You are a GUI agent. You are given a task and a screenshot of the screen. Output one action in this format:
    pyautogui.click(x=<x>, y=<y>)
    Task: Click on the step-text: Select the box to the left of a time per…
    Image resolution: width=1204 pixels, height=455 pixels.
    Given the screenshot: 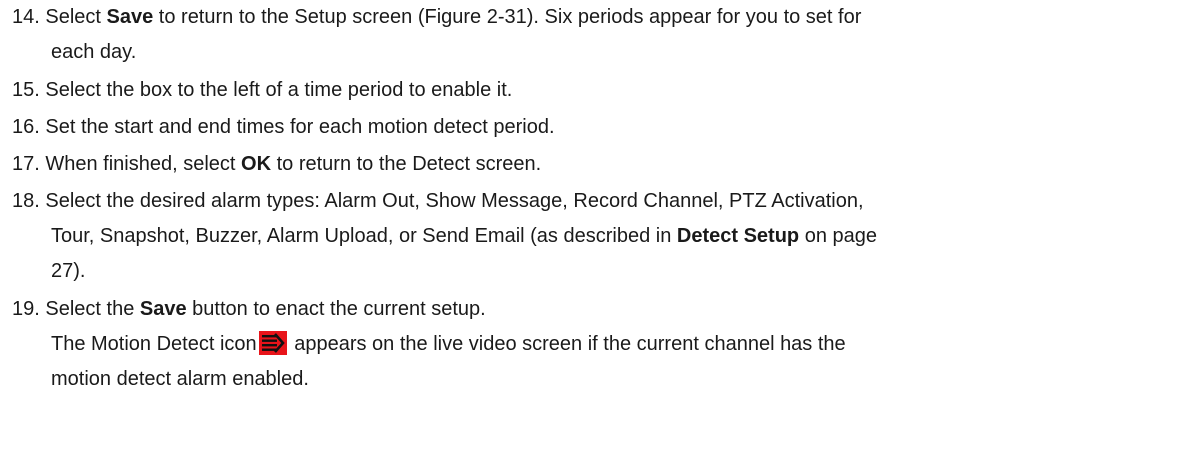 What is the action you would take?
    pyautogui.click(x=276, y=90)
    